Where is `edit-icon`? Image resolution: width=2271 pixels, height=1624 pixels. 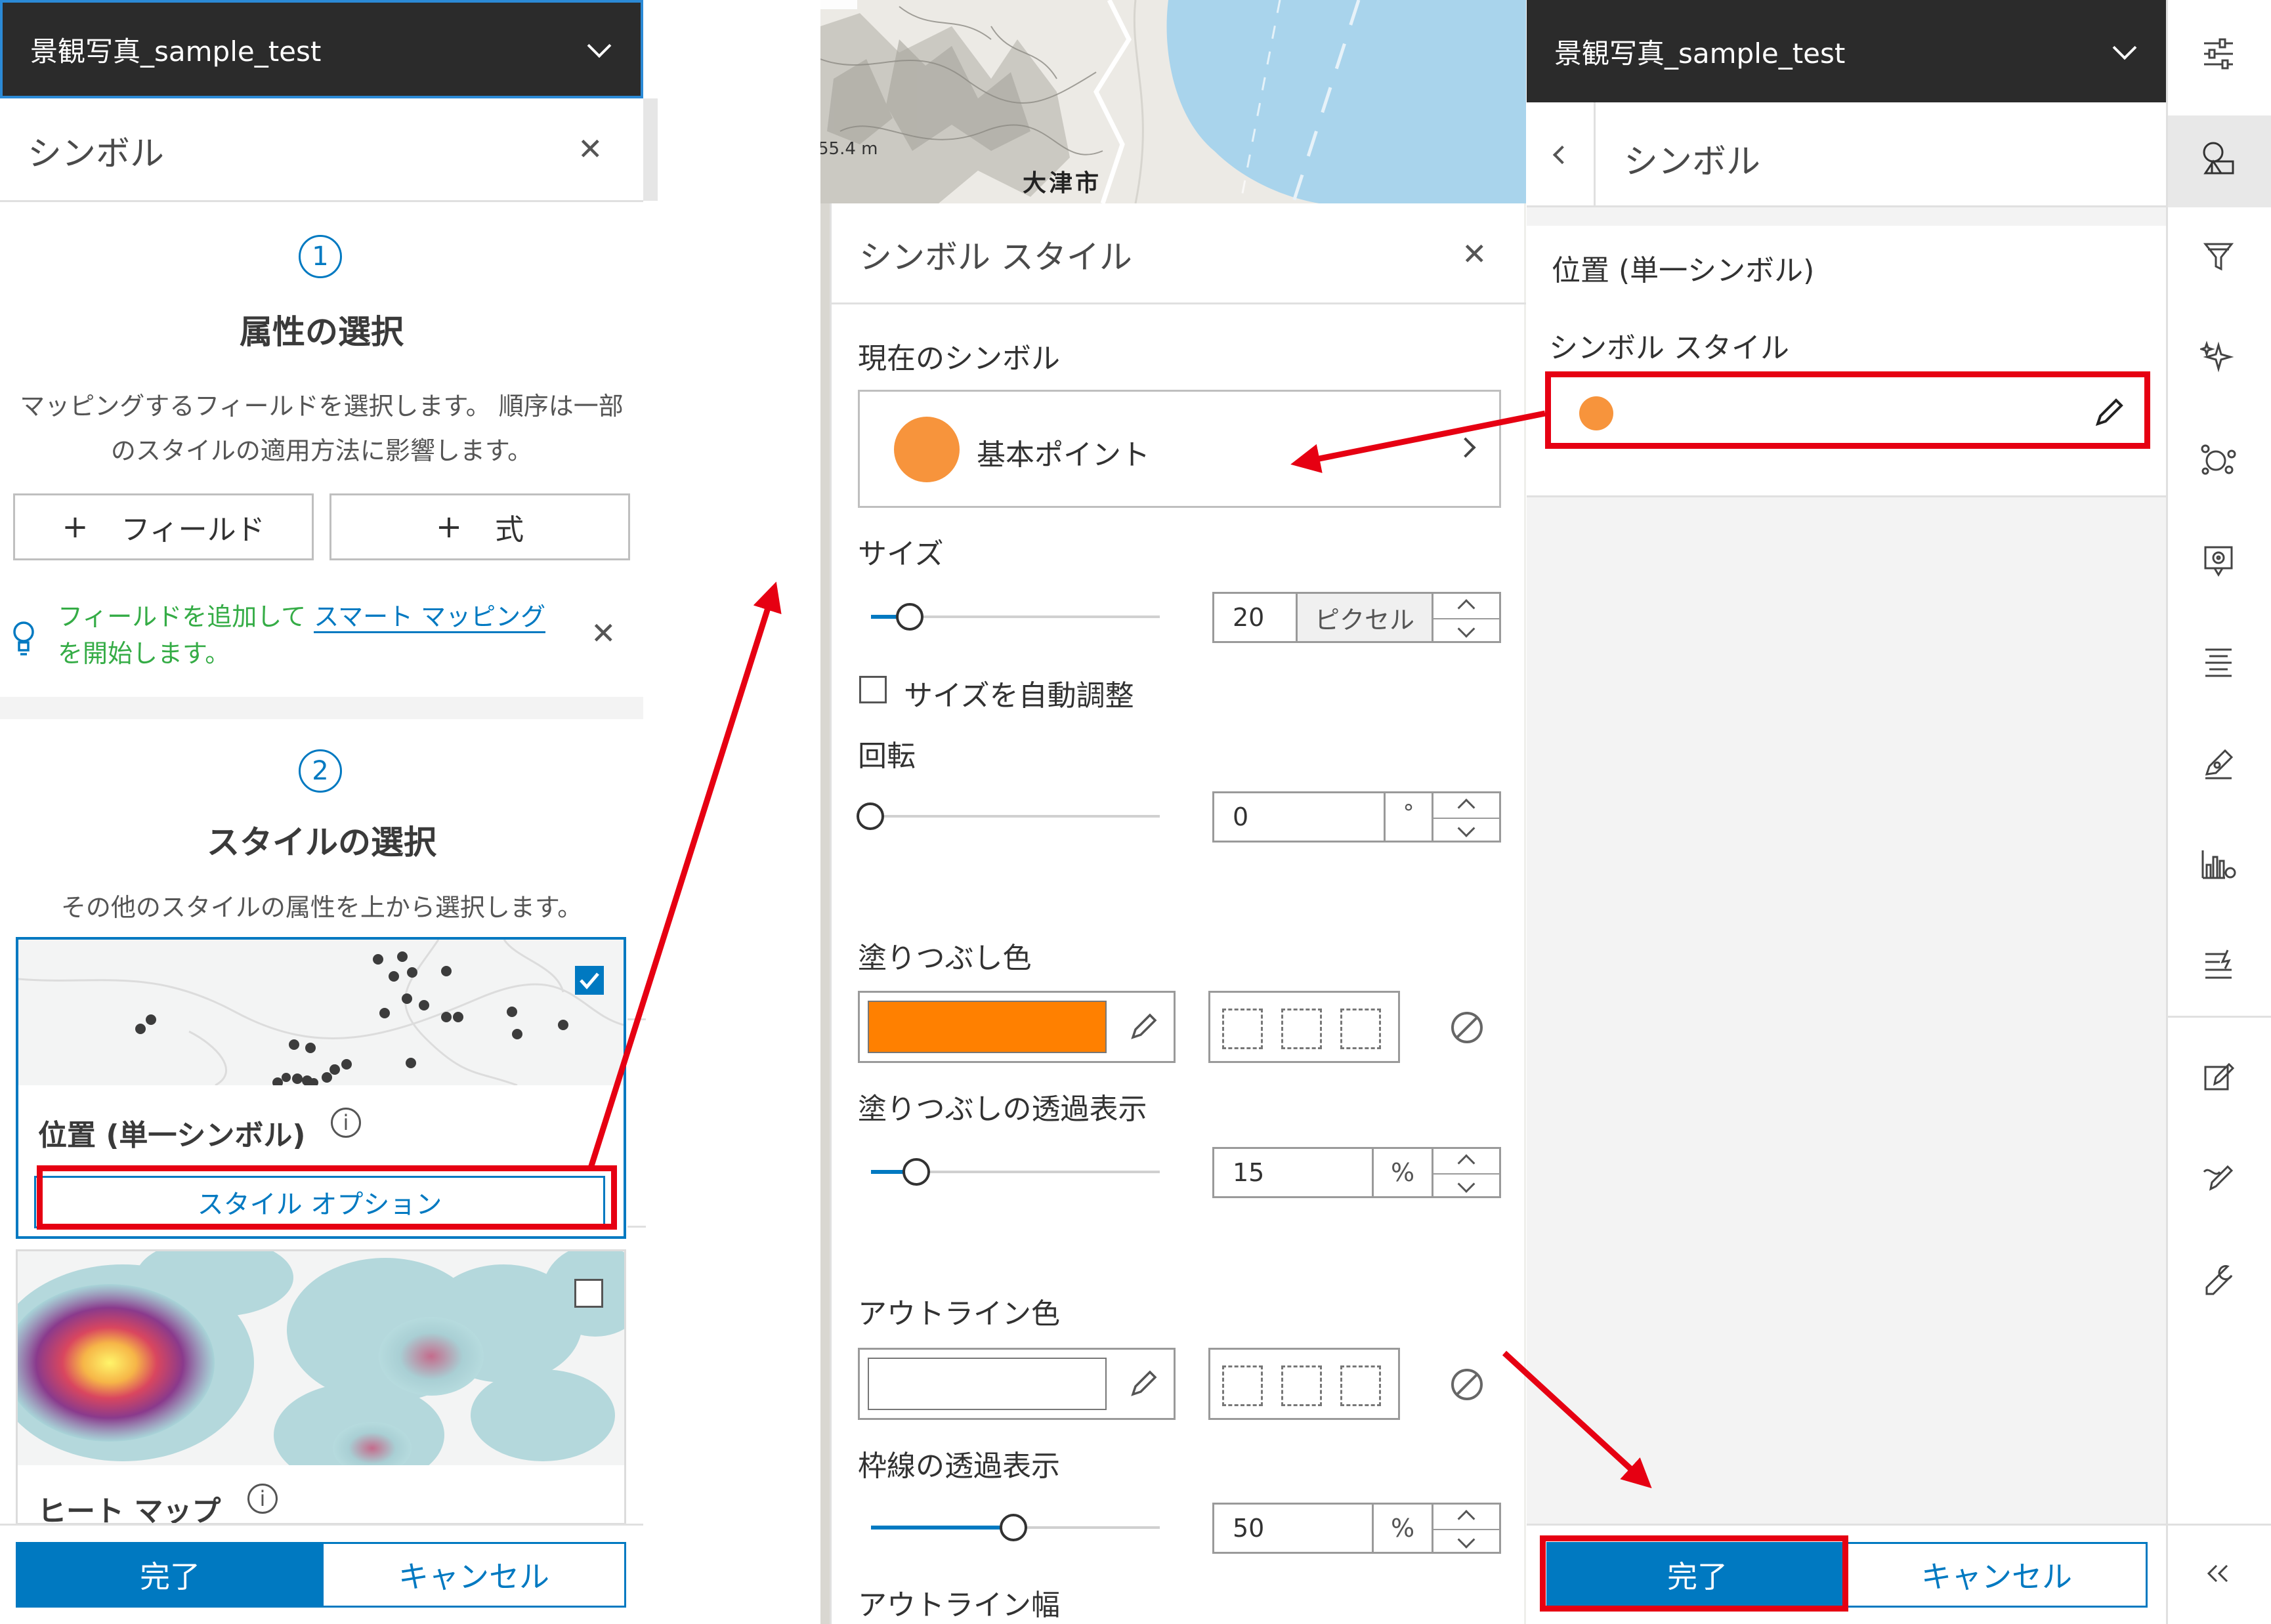
edit-icon is located at coordinates (2218, 1076).